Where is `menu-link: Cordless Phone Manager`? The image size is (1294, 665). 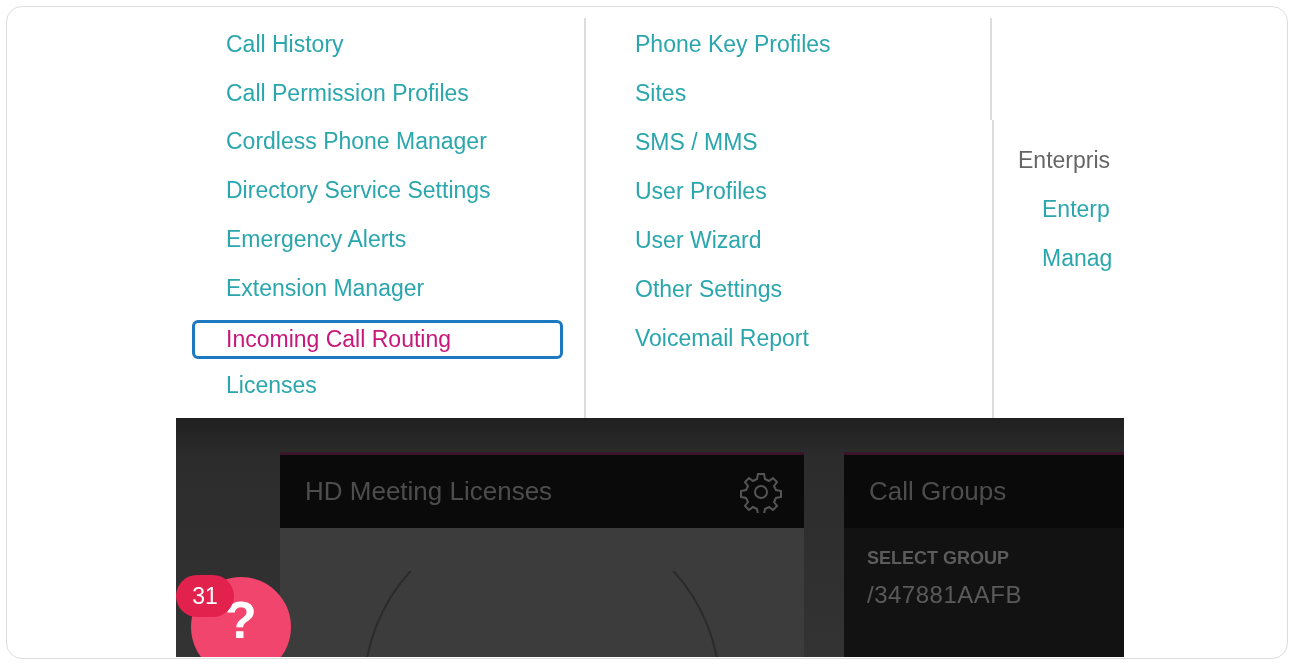 menu-link: Cordless Phone Manager is located at coordinates (356, 150).